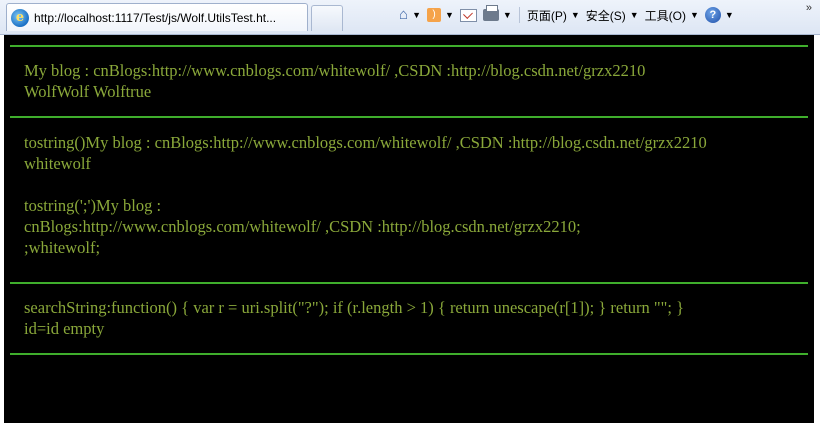 This screenshot has width=820, height=427. I want to click on page-menu-label: 页面(P), so click(546, 15).